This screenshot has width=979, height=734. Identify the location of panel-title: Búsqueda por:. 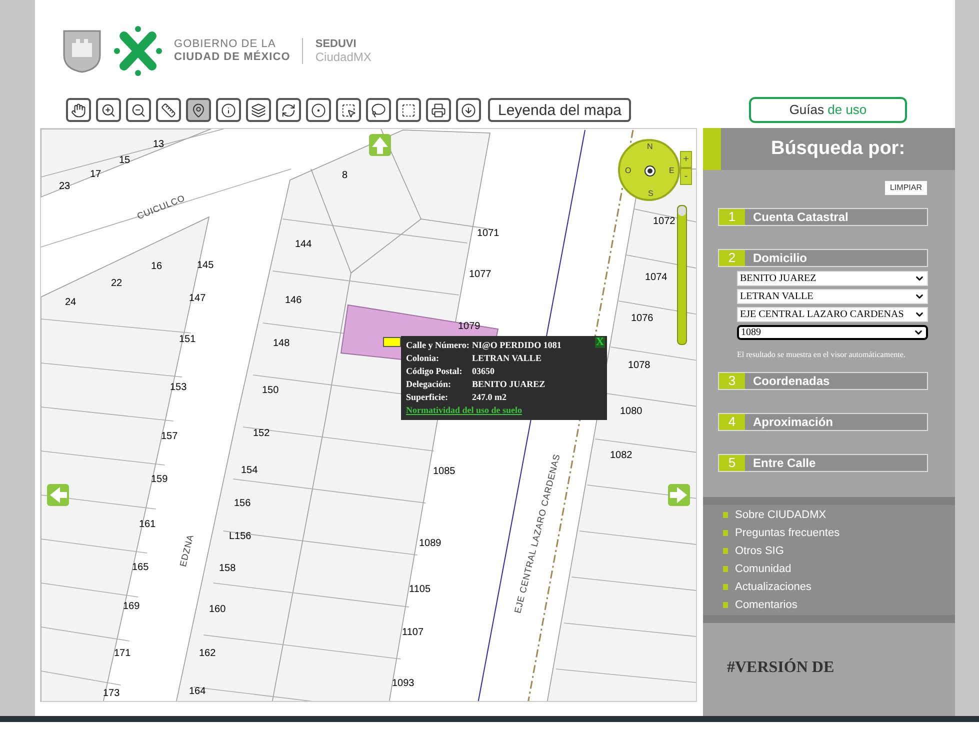
(838, 149).